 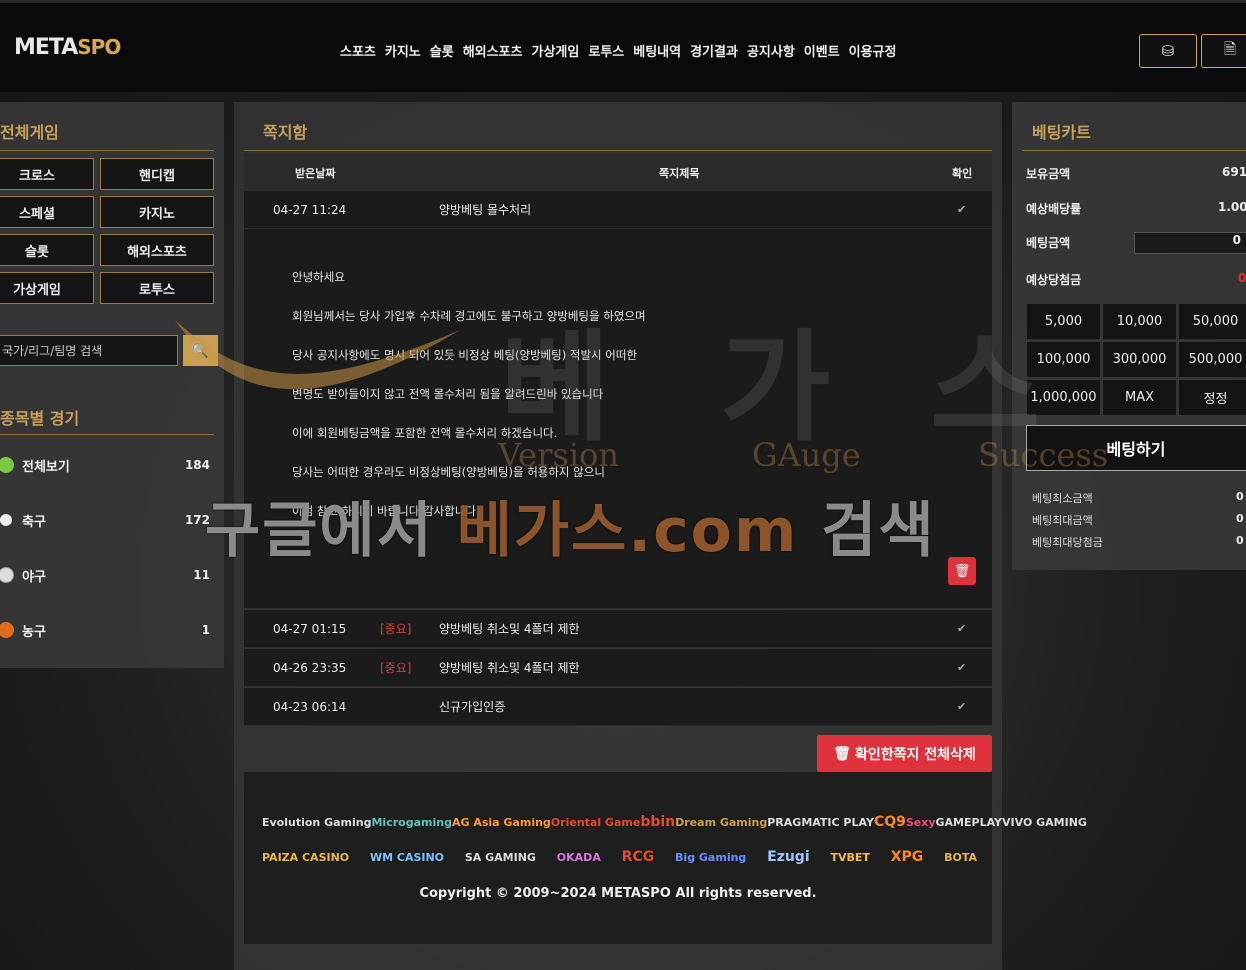 I want to click on nav-sports: 스포츠, so click(x=358, y=50).